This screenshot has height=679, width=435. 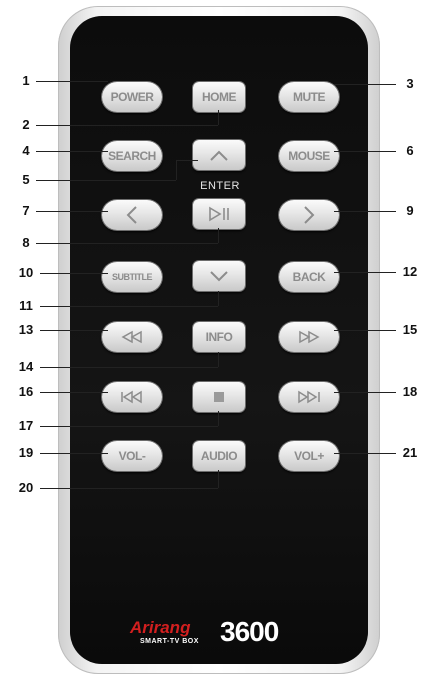 I want to click on callout-number: 6, so click(x=410, y=150).